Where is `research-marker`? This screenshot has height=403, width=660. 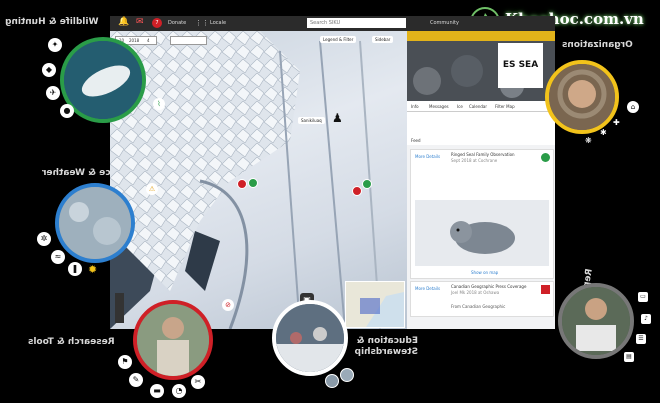 research-marker is located at coordinates (242, 184).